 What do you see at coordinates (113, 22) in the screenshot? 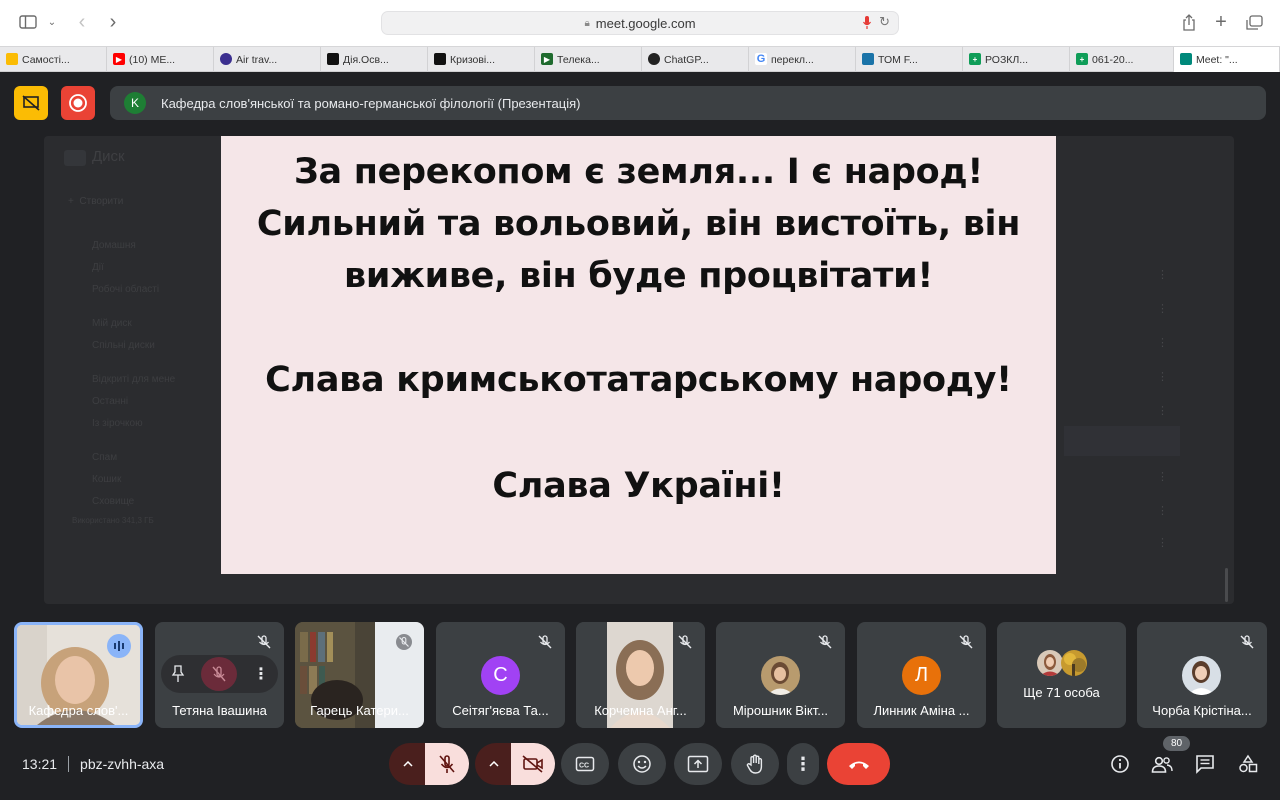
I see `forward-icon: ›` at bounding box center [113, 22].